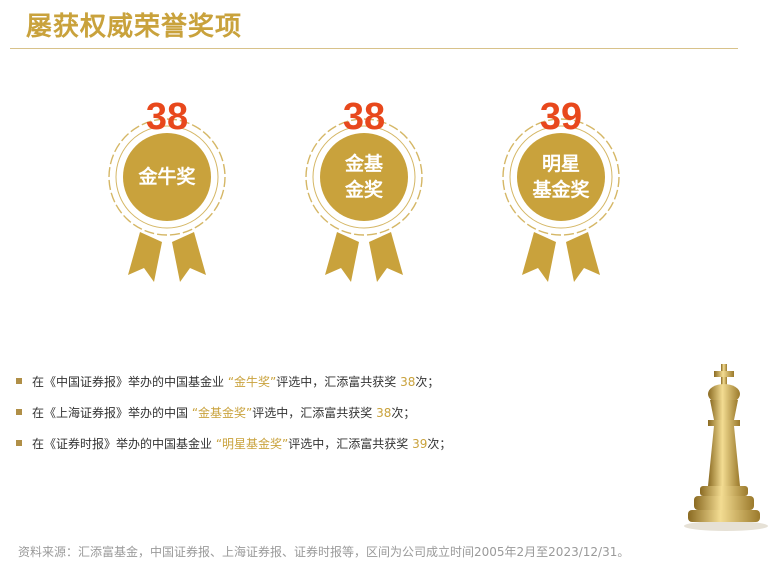 The image size is (772, 566). What do you see at coordinates (364, 177) in the screenshot?
I see `badge-label: 金基 金奖` at bounding box center [364, 177].